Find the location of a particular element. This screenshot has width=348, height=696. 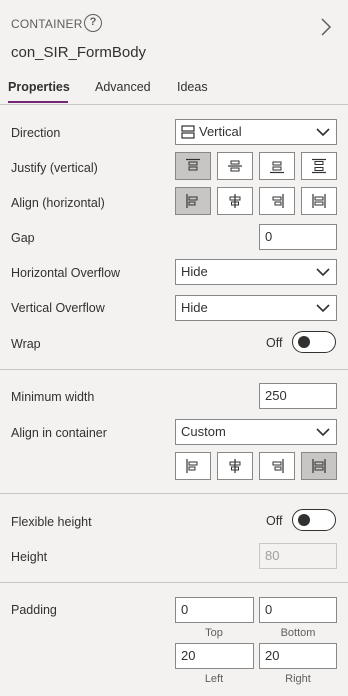

container-align-left-button is located at coordinates (193, 466).